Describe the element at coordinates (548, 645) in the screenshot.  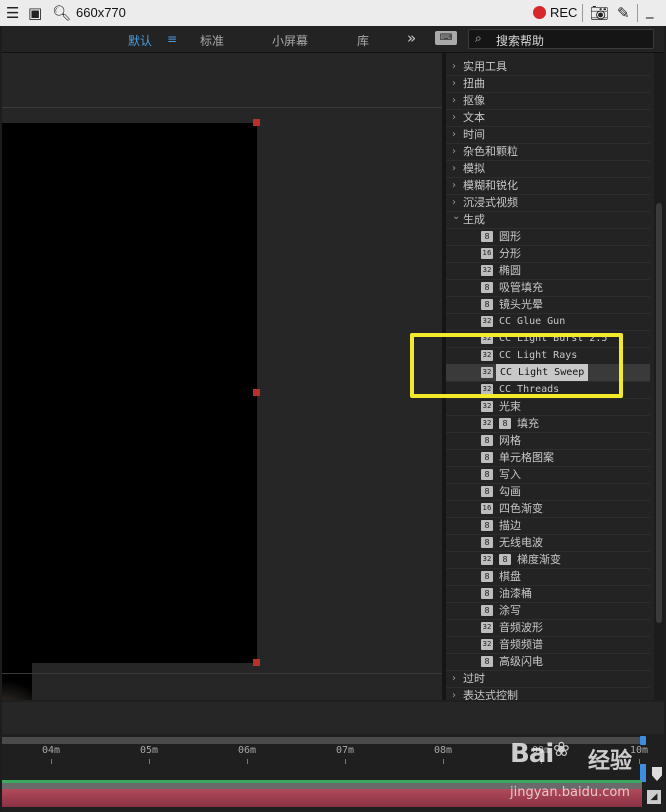
I see `effect-item: 32 音频频谱` at that location.